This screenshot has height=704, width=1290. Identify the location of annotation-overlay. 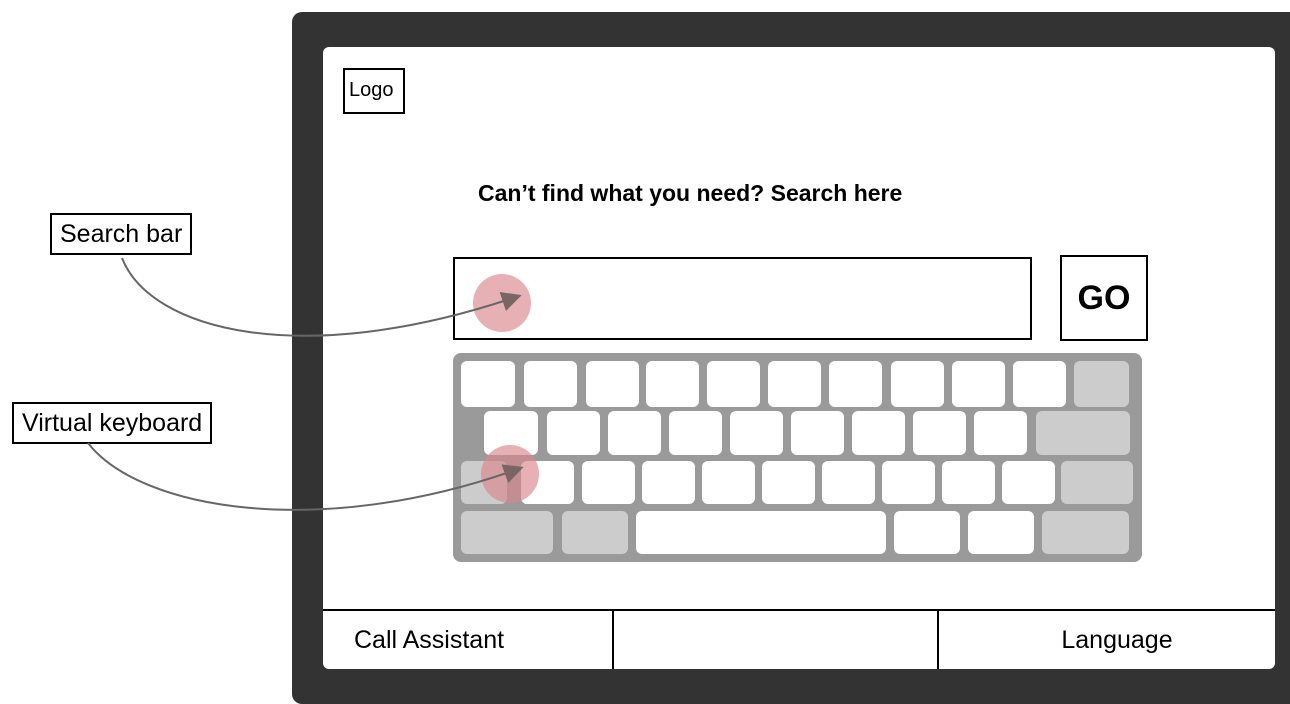
(313, 384).